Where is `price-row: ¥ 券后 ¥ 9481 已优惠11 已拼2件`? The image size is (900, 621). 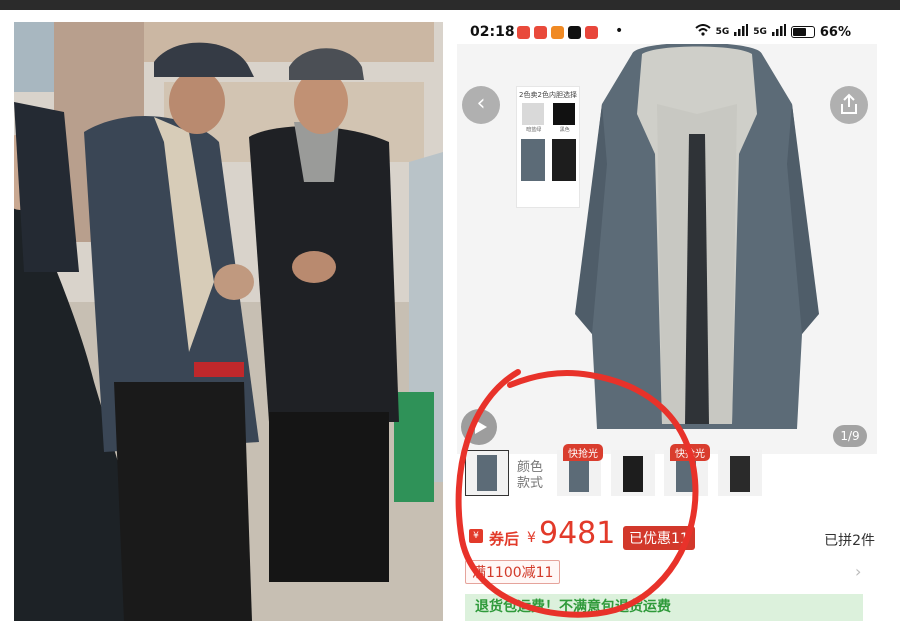
price-row: ¥ 券后 ¥ 9481 已优惠11 已拼2件 is located at coordinates (670, 537).